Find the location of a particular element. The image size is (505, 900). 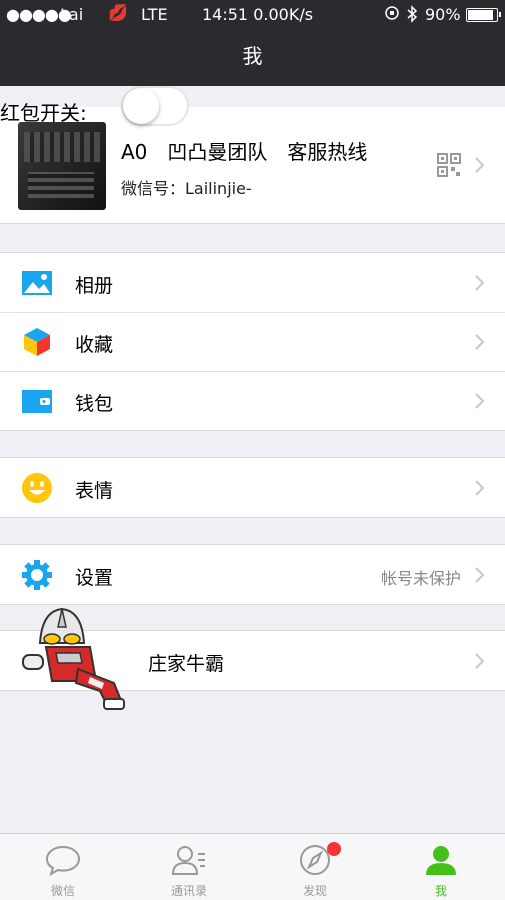

chat-bubble-icon is located at coordinates (63, 860).